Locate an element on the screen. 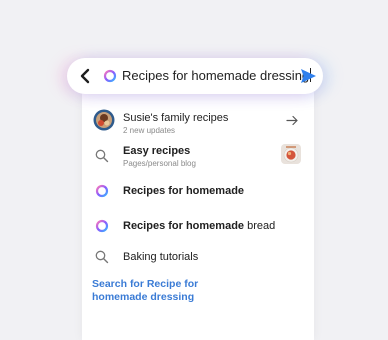 The height and width of the screenshot is (340, 388). arrow-right-icon is located at coordinates (292, 120).